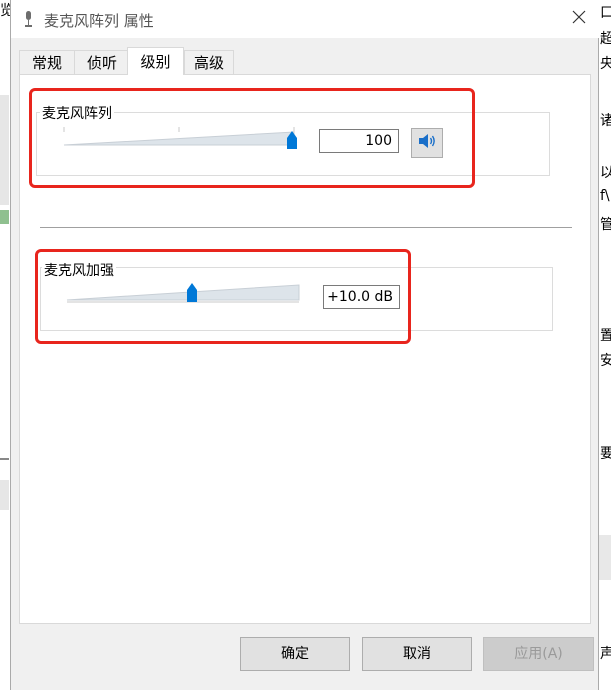 Image resolution: width=611 pixels, height=690 pixels. Describe the element at coordinates (47, 62) in the screenshot. I see `tab-general: 常规` at that location.